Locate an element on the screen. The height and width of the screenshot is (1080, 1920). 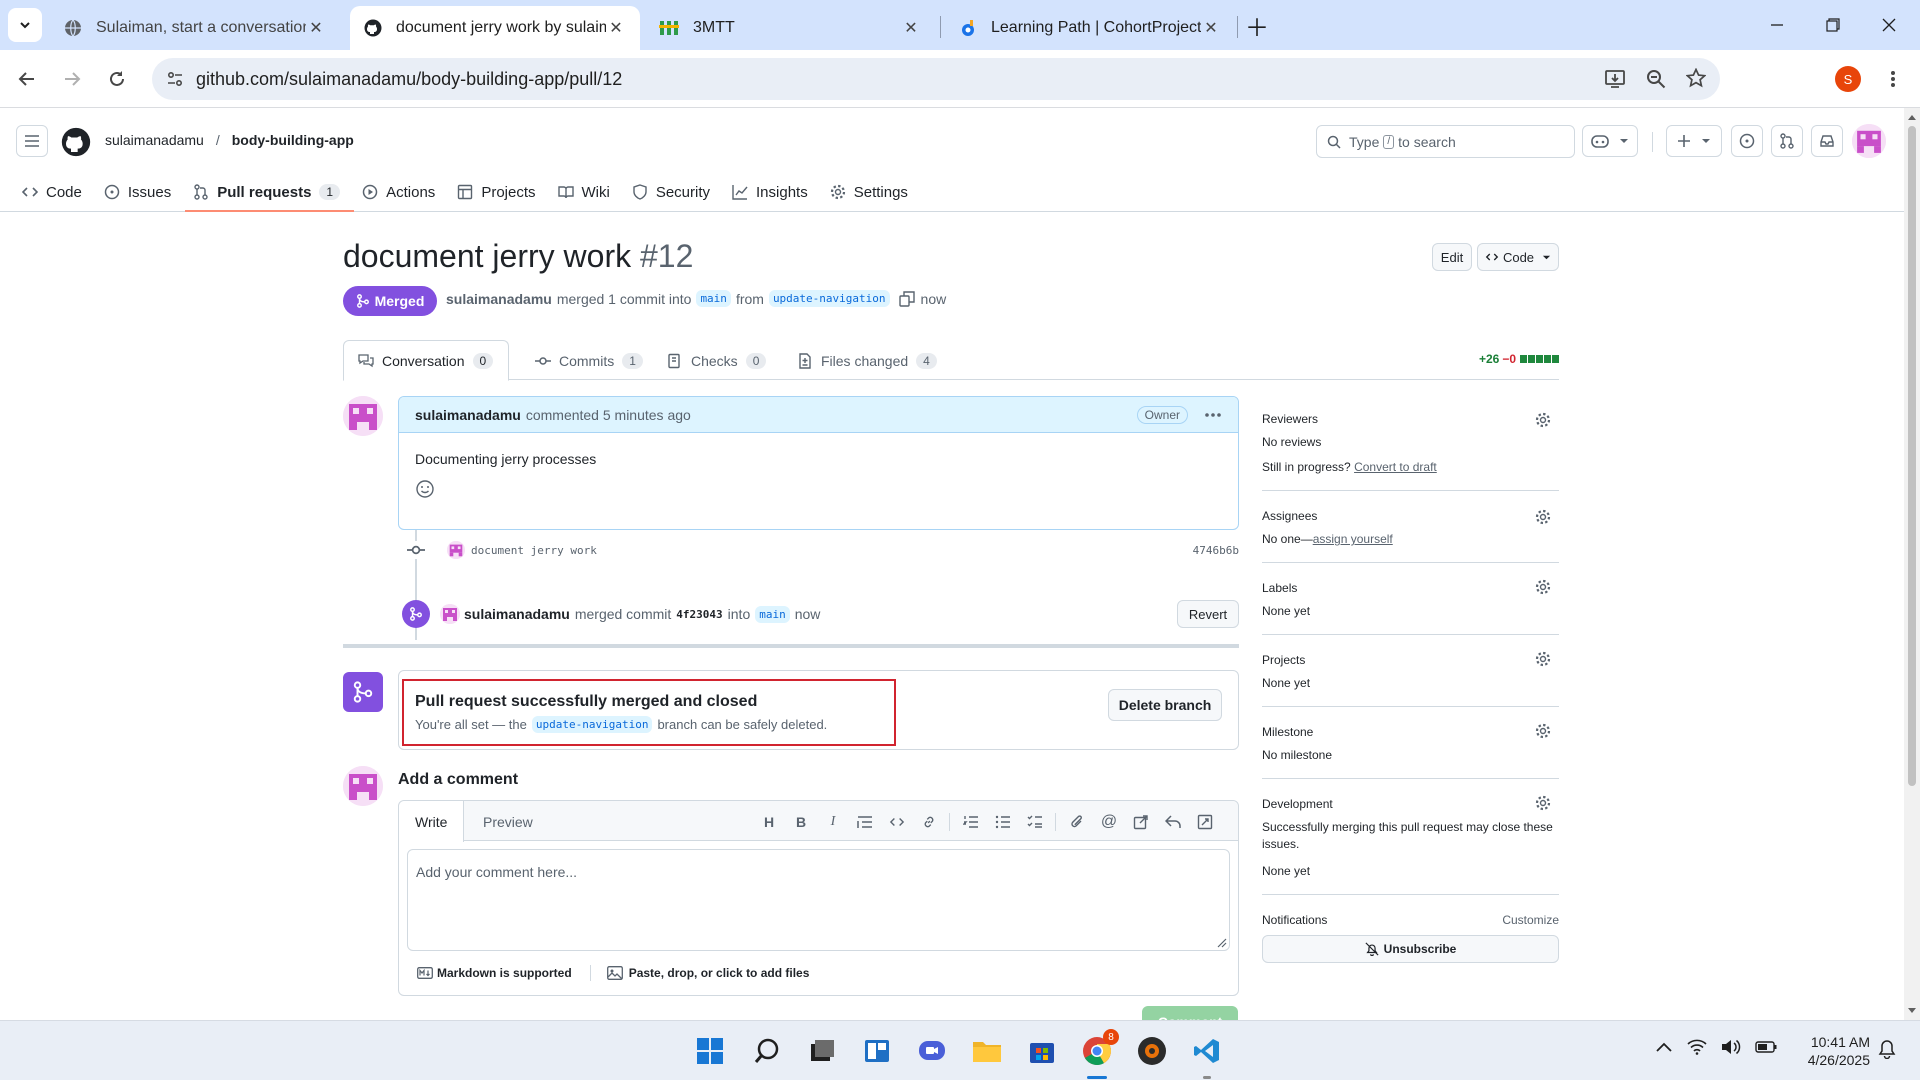
bold-tool-icon: B is located at coordinates (801, 822).